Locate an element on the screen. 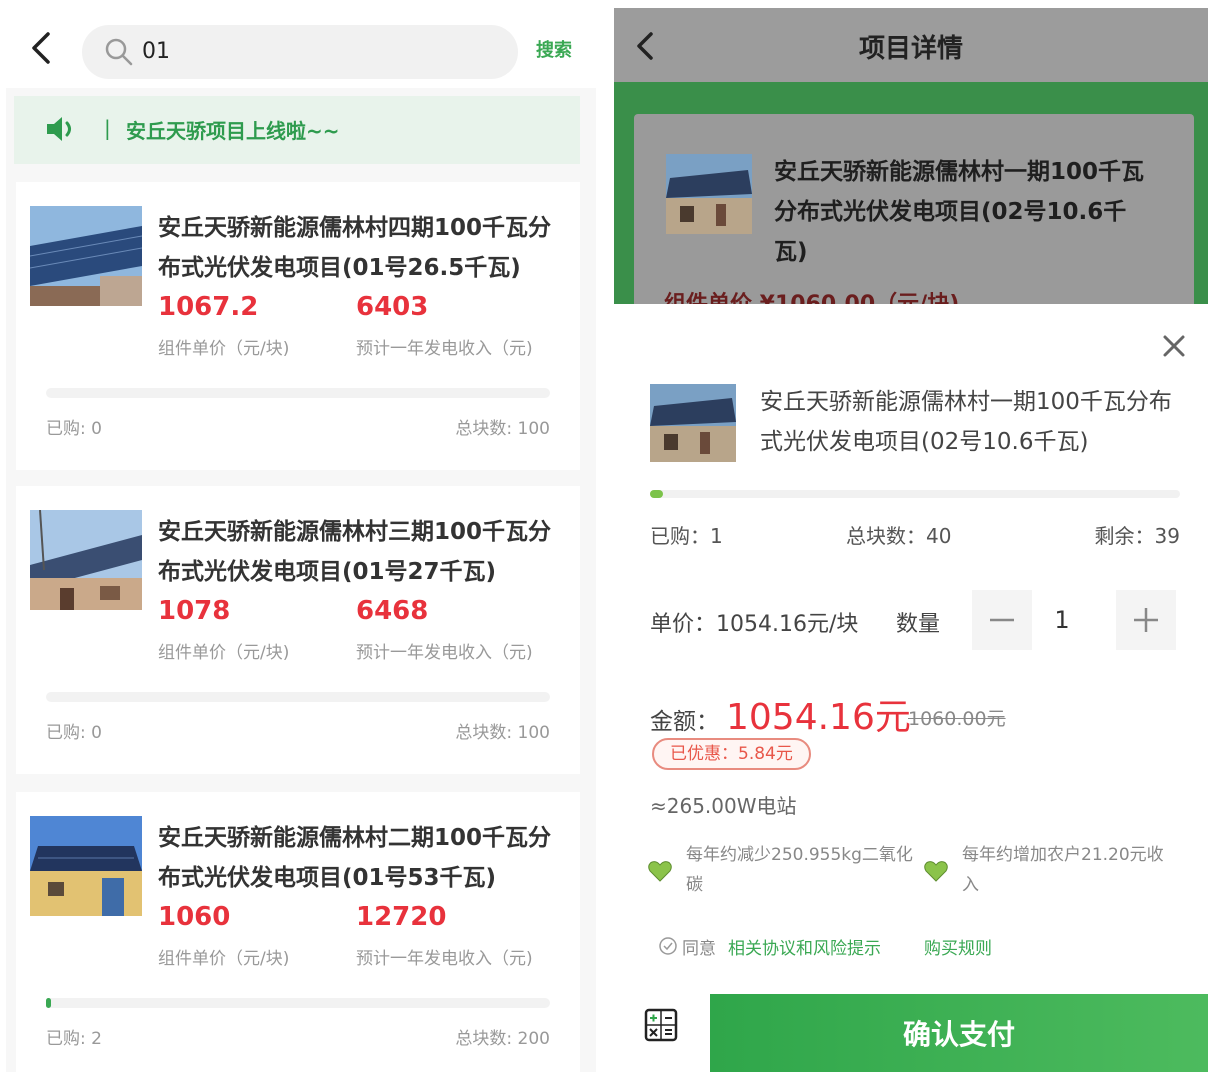 The image size is (1214, 1079). detail-header: 项目详情 is located at coordinates (911, 45).